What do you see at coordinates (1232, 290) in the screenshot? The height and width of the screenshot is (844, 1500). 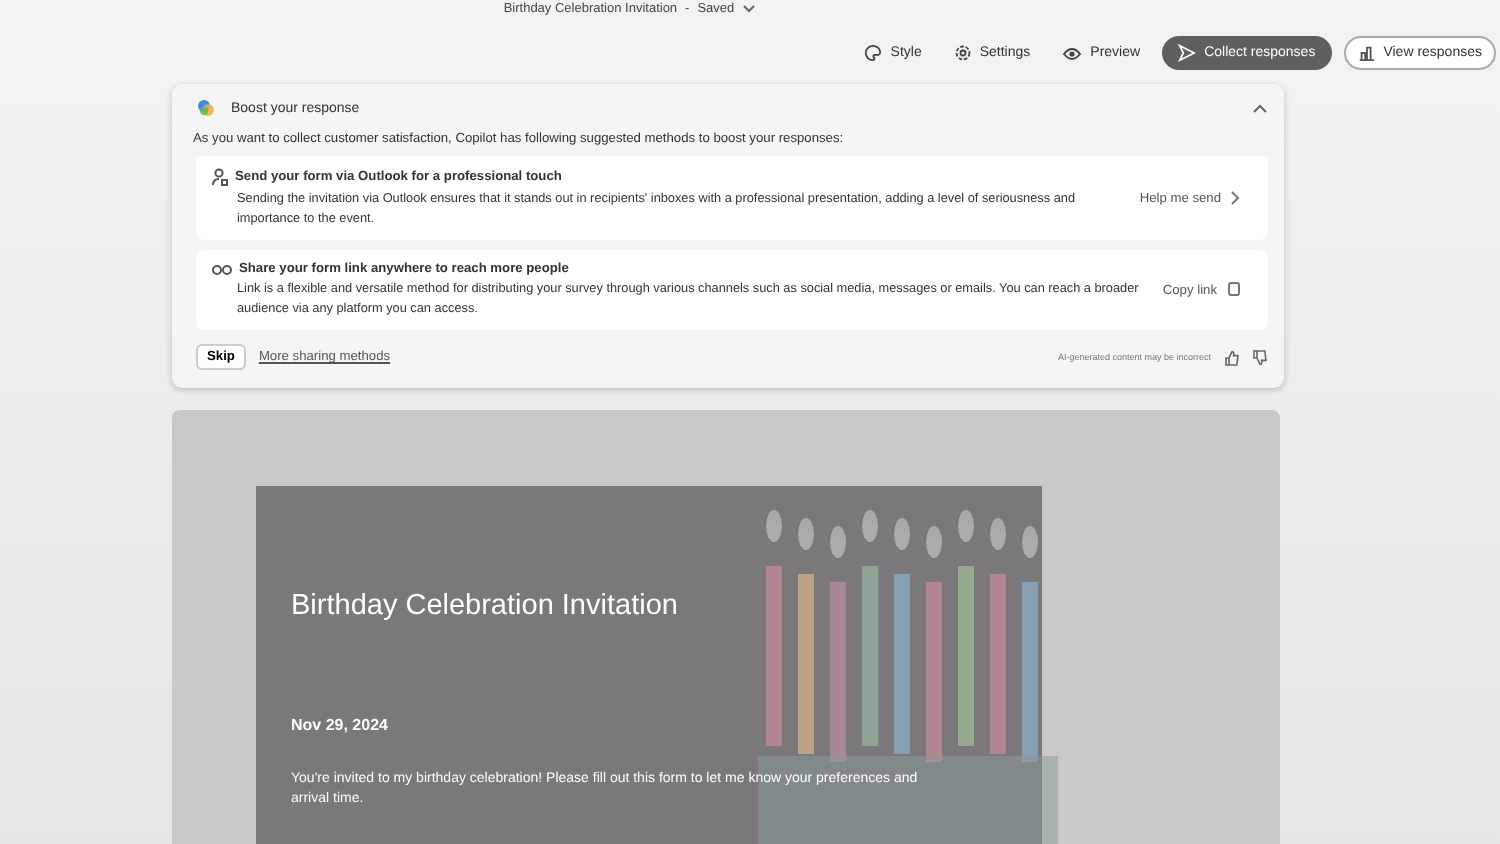 I see `copy-icon` at bounding box center [1232, 290].